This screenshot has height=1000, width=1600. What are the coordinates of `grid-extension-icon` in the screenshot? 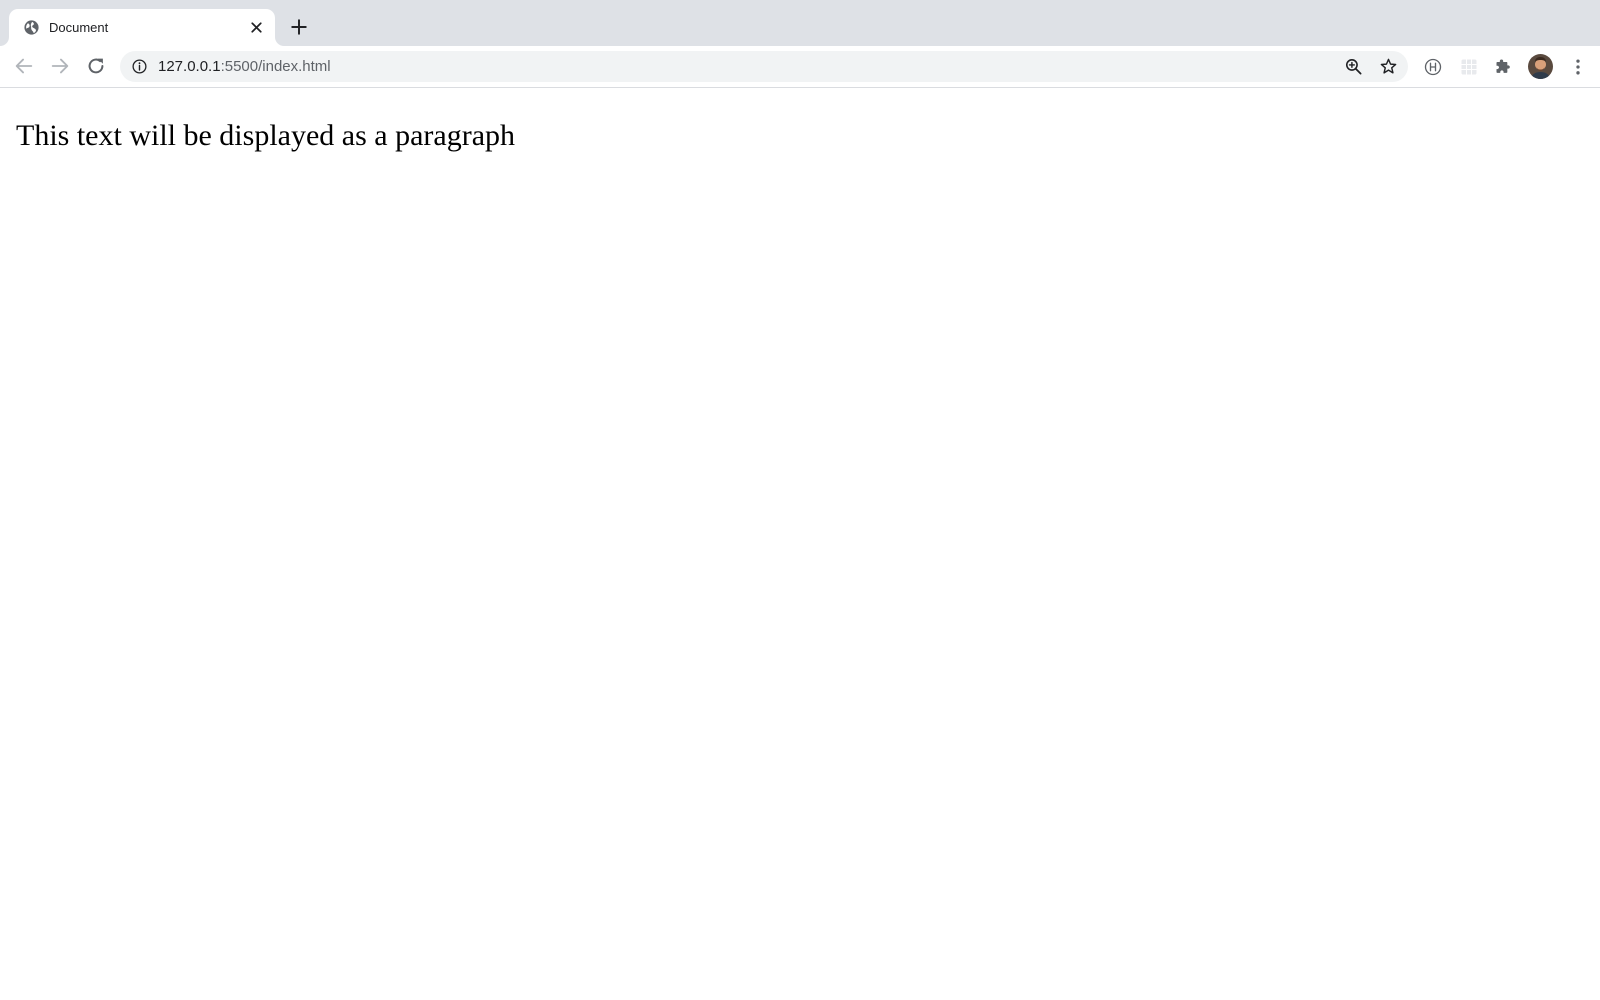 It's located at (1469, 67).